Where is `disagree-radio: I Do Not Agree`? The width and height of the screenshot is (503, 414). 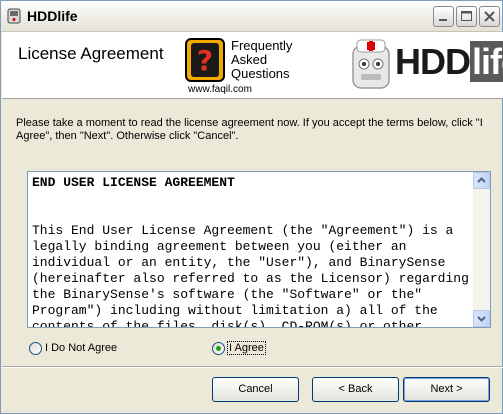
disagree-radio: I Do Not Agree is located at coordinates (79, 349).